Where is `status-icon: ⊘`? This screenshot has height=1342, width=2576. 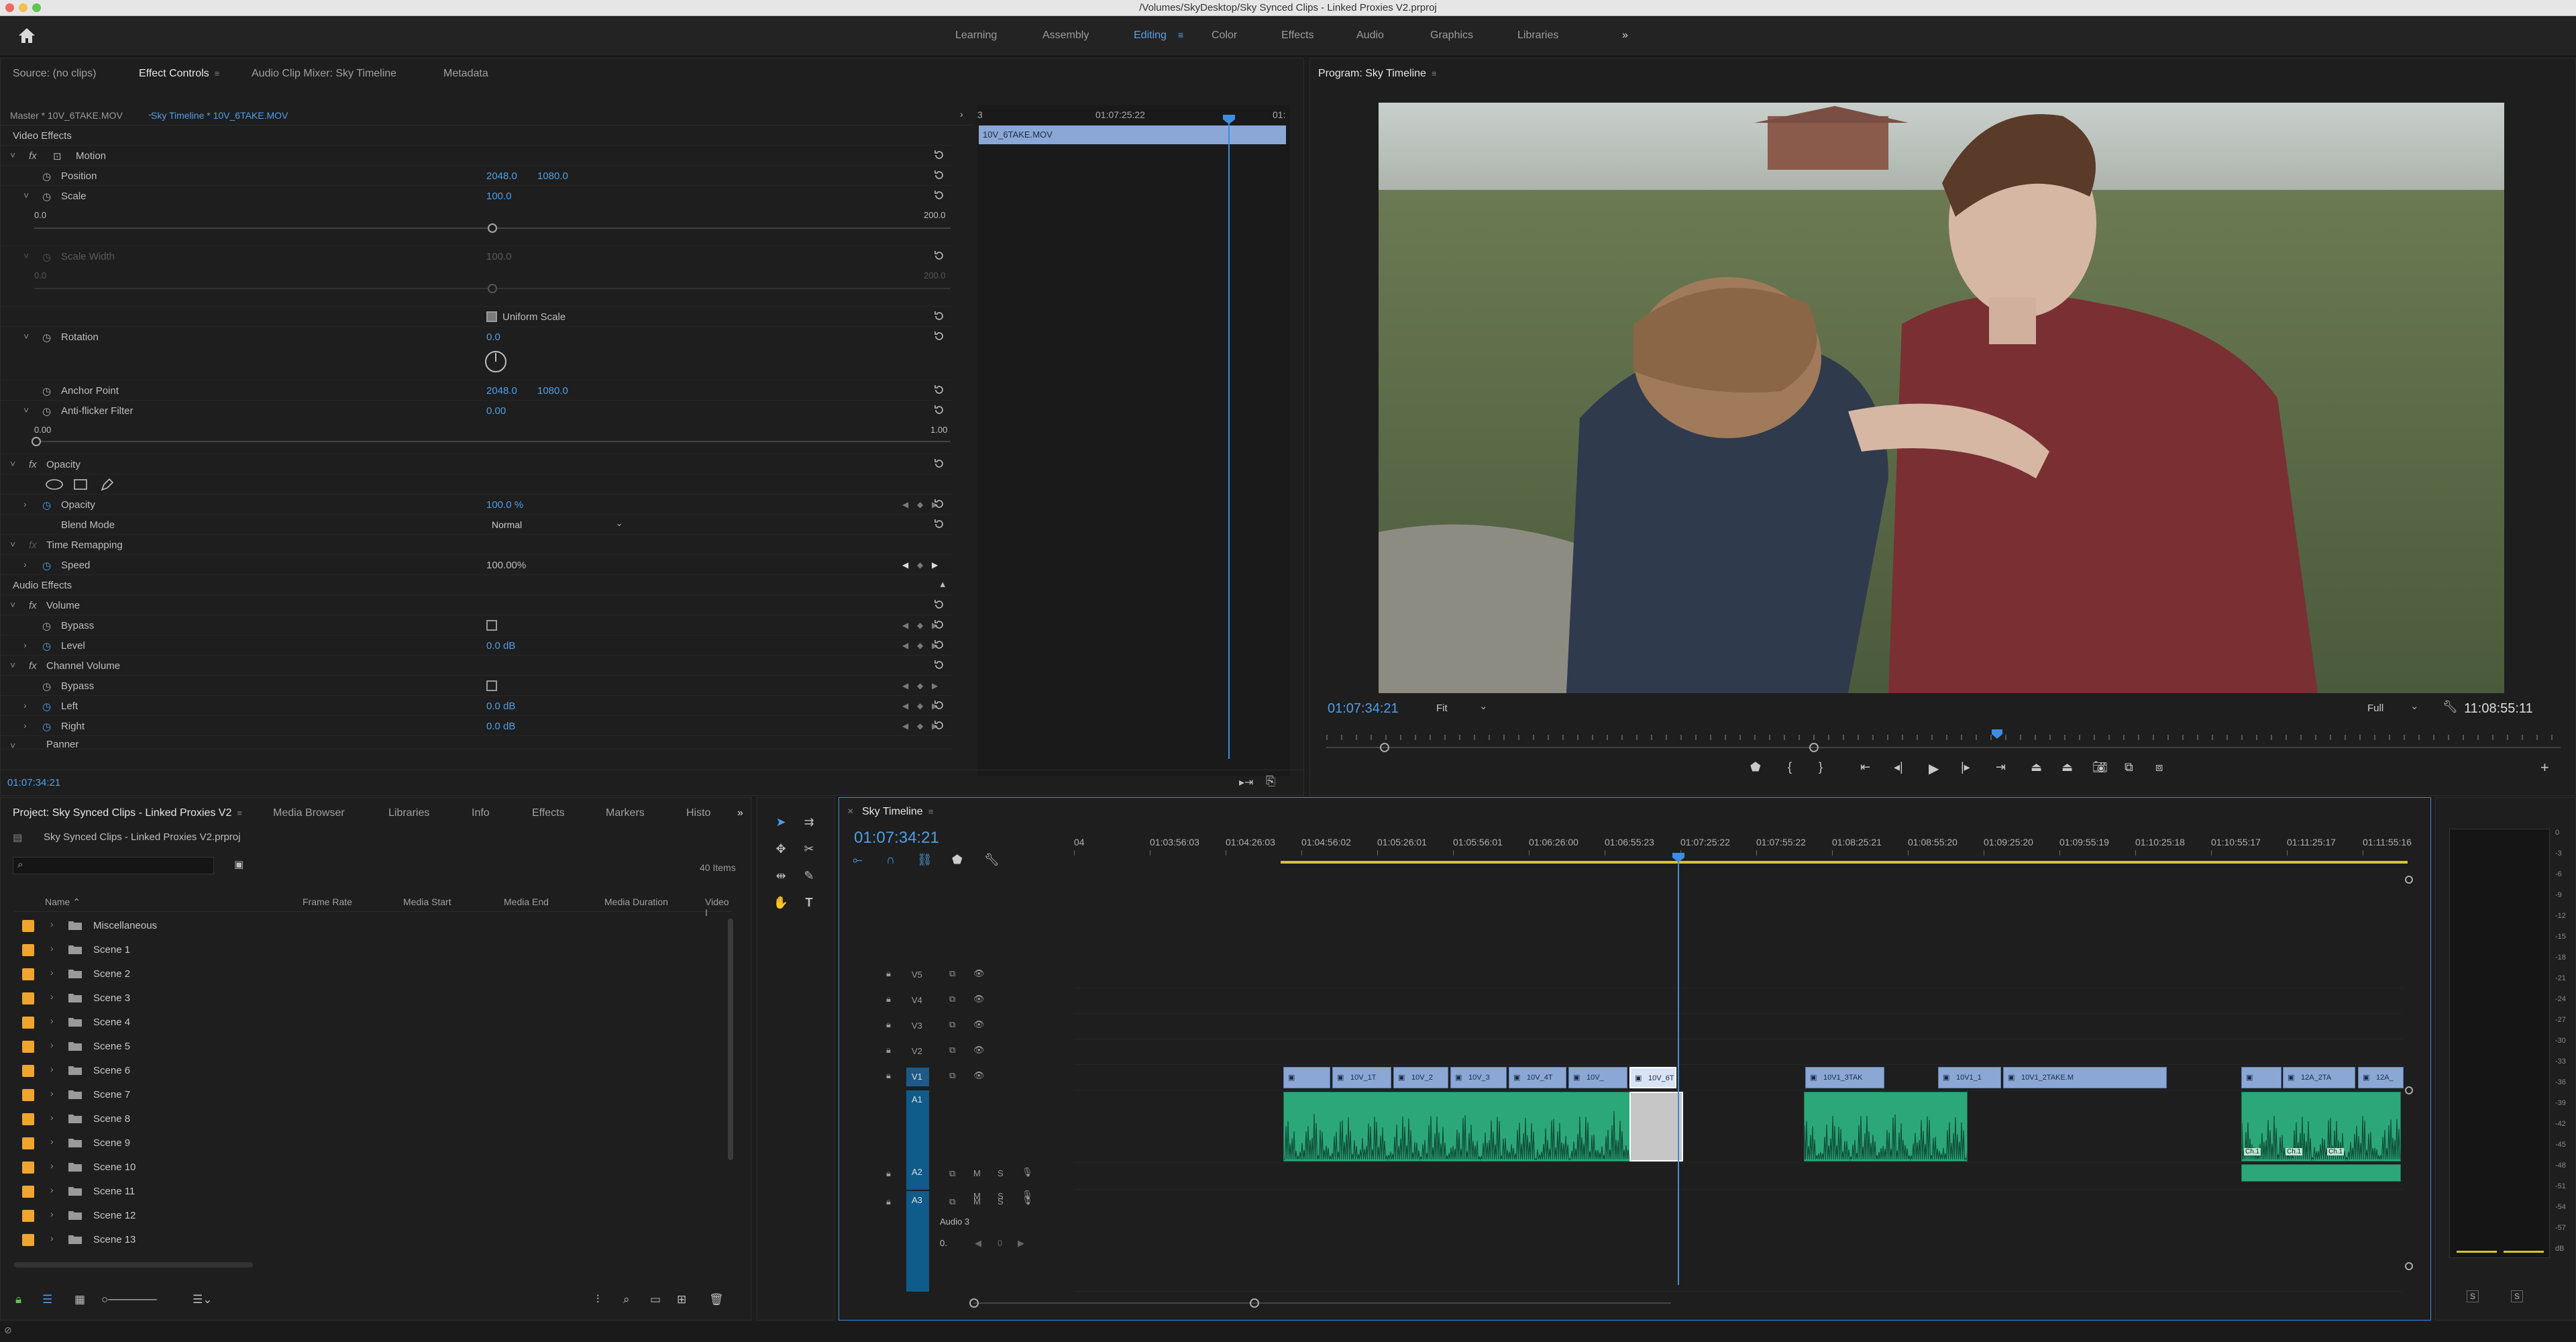 status-icon: ⊘ is located at coordinates (8, 1331).